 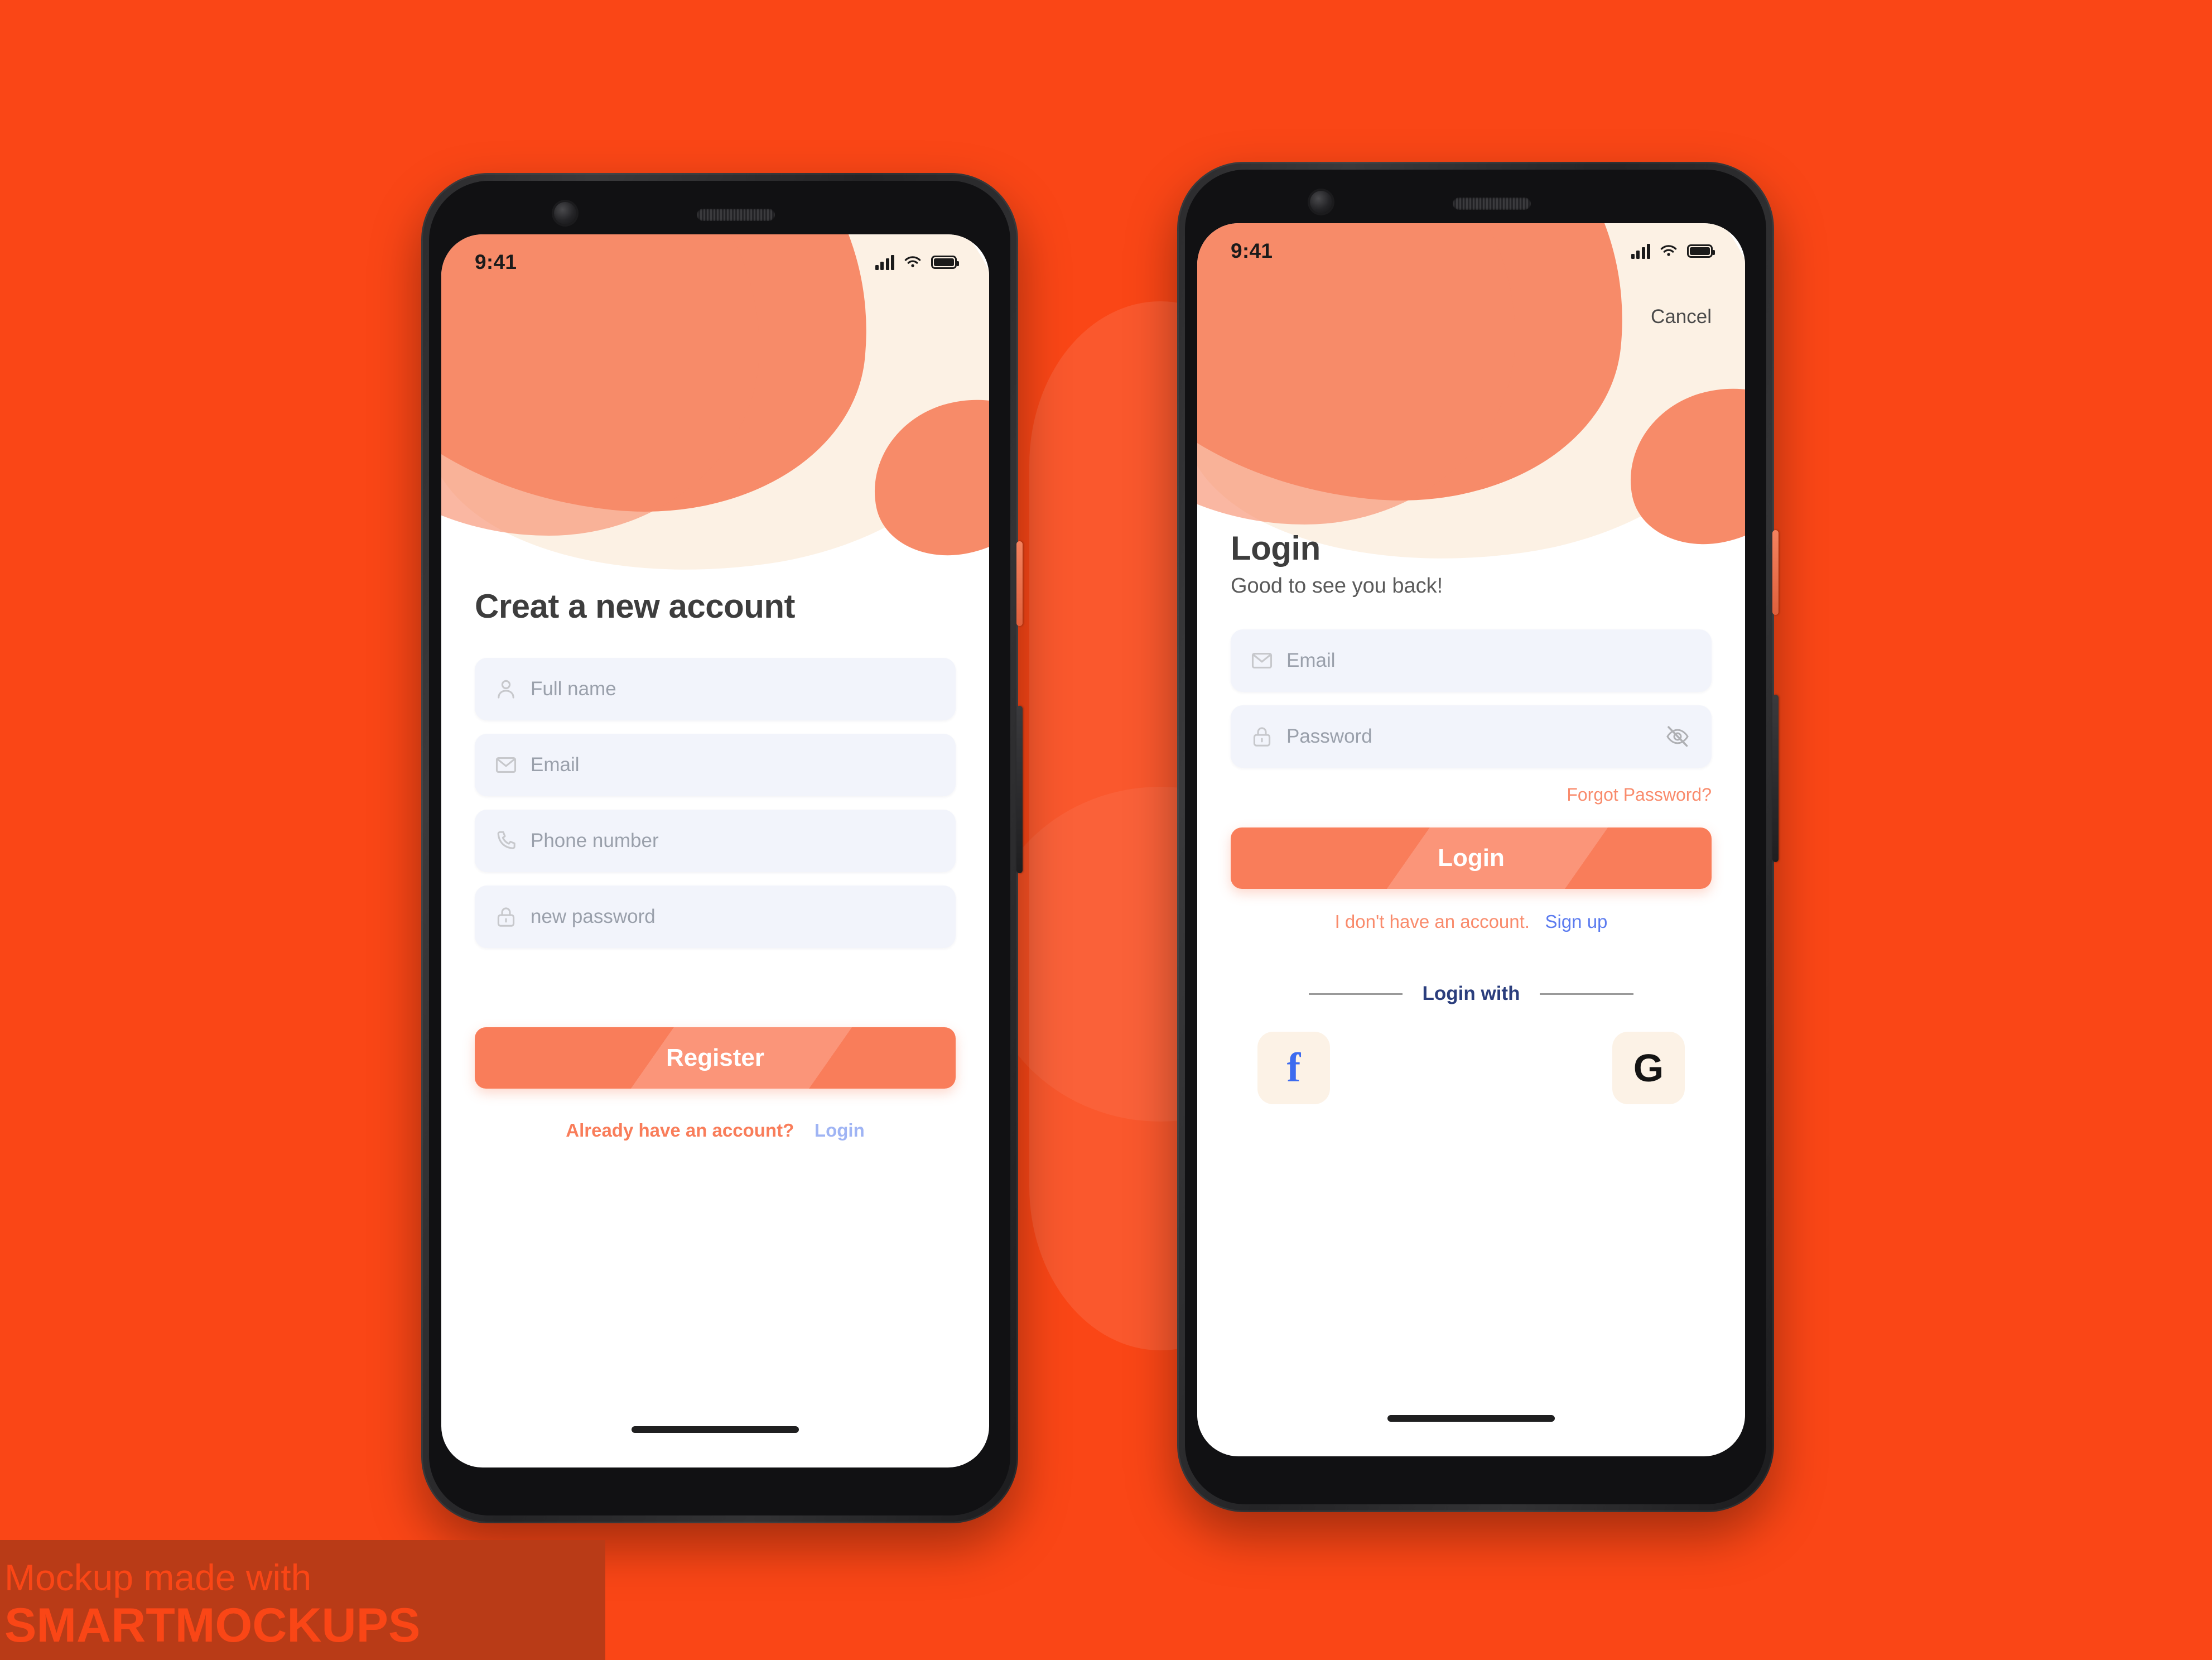 I want to click on facebook-icon: f, so click(x=1293, y=1068).